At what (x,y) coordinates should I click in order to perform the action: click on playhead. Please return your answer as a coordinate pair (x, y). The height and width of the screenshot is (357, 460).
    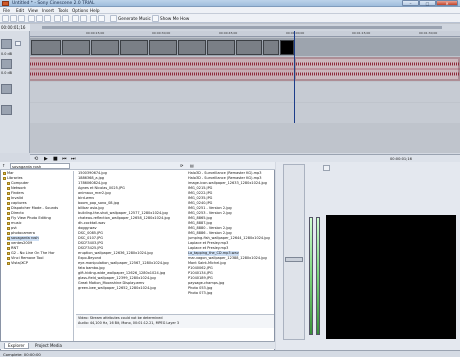
    Looking at the image, I should click on (294, 77).